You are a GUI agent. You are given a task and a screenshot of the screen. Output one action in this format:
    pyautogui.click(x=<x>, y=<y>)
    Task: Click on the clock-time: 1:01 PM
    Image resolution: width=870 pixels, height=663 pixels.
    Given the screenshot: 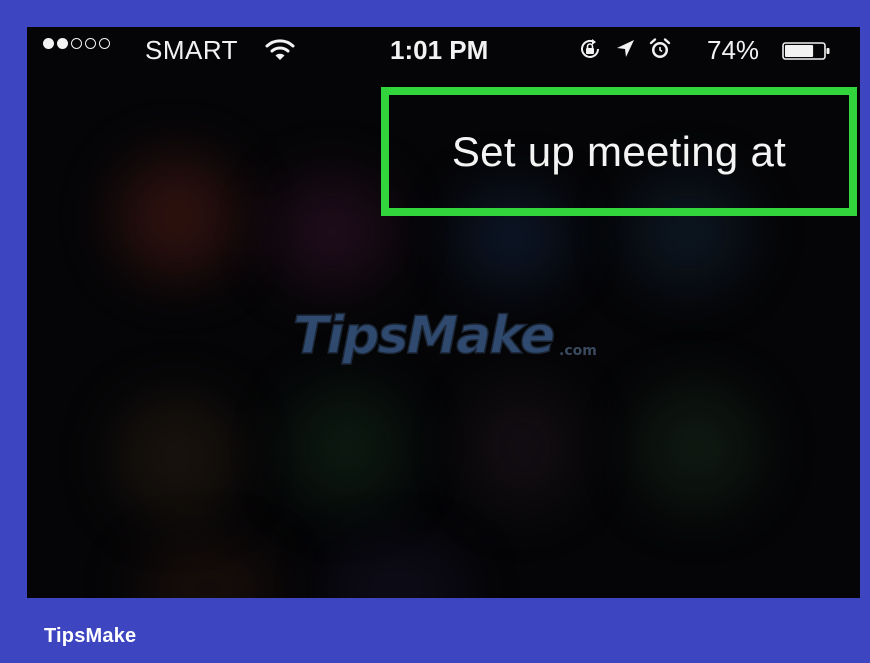 What is the action you would take?
    pyautogui.click(x=439, y=50)
    